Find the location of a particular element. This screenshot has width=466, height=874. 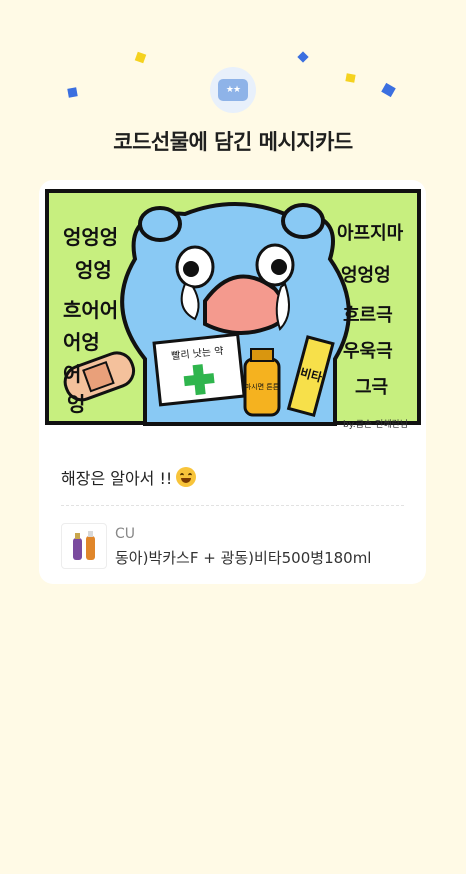

illus-left-text: 흐어어 is located at coordinates (90, 310).